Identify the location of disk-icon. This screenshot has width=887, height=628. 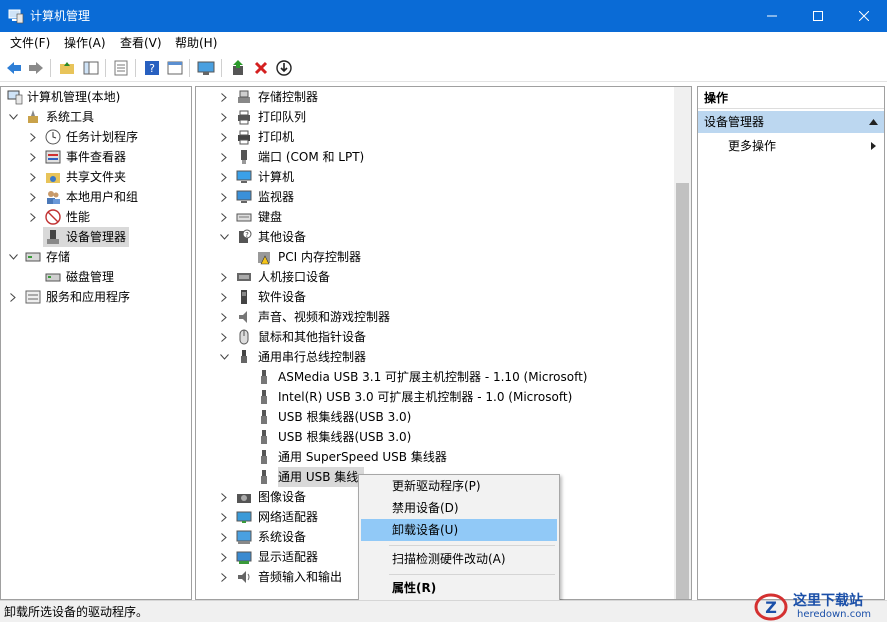
(53, 277).